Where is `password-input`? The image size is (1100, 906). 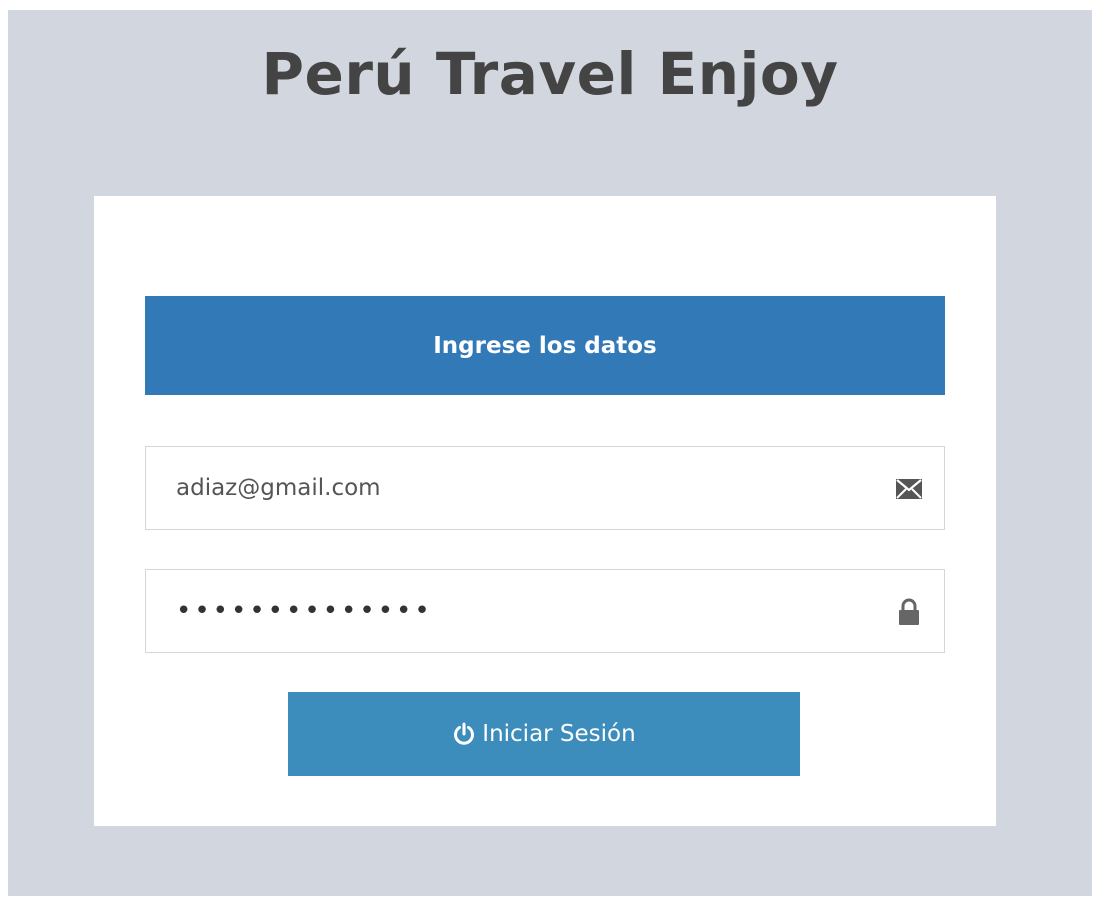
password-input is located at coordinates (545, 611).